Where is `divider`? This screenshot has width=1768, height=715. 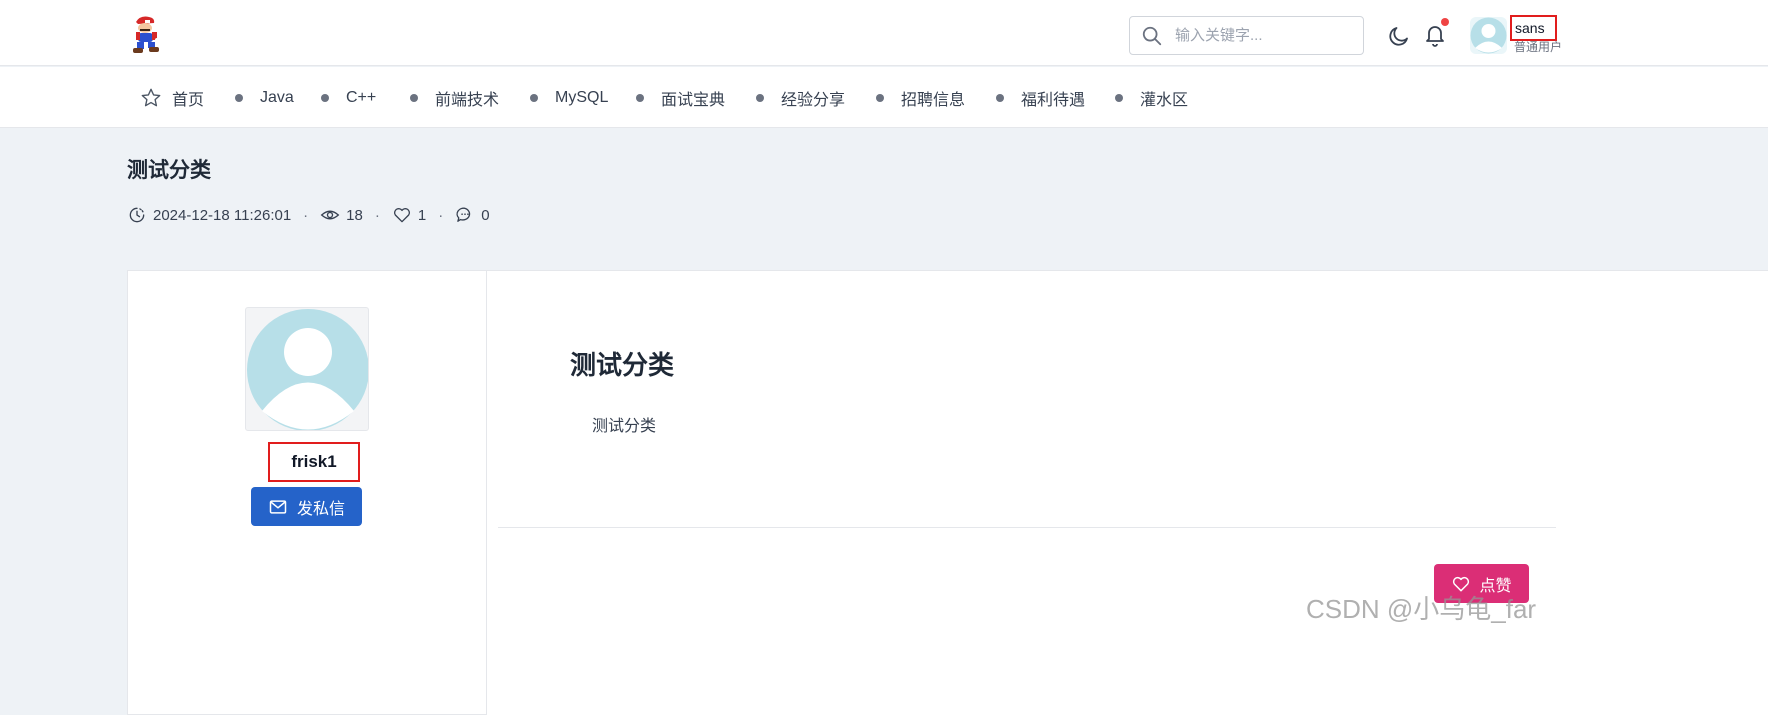 divider is located at coordinates (1027, 527).